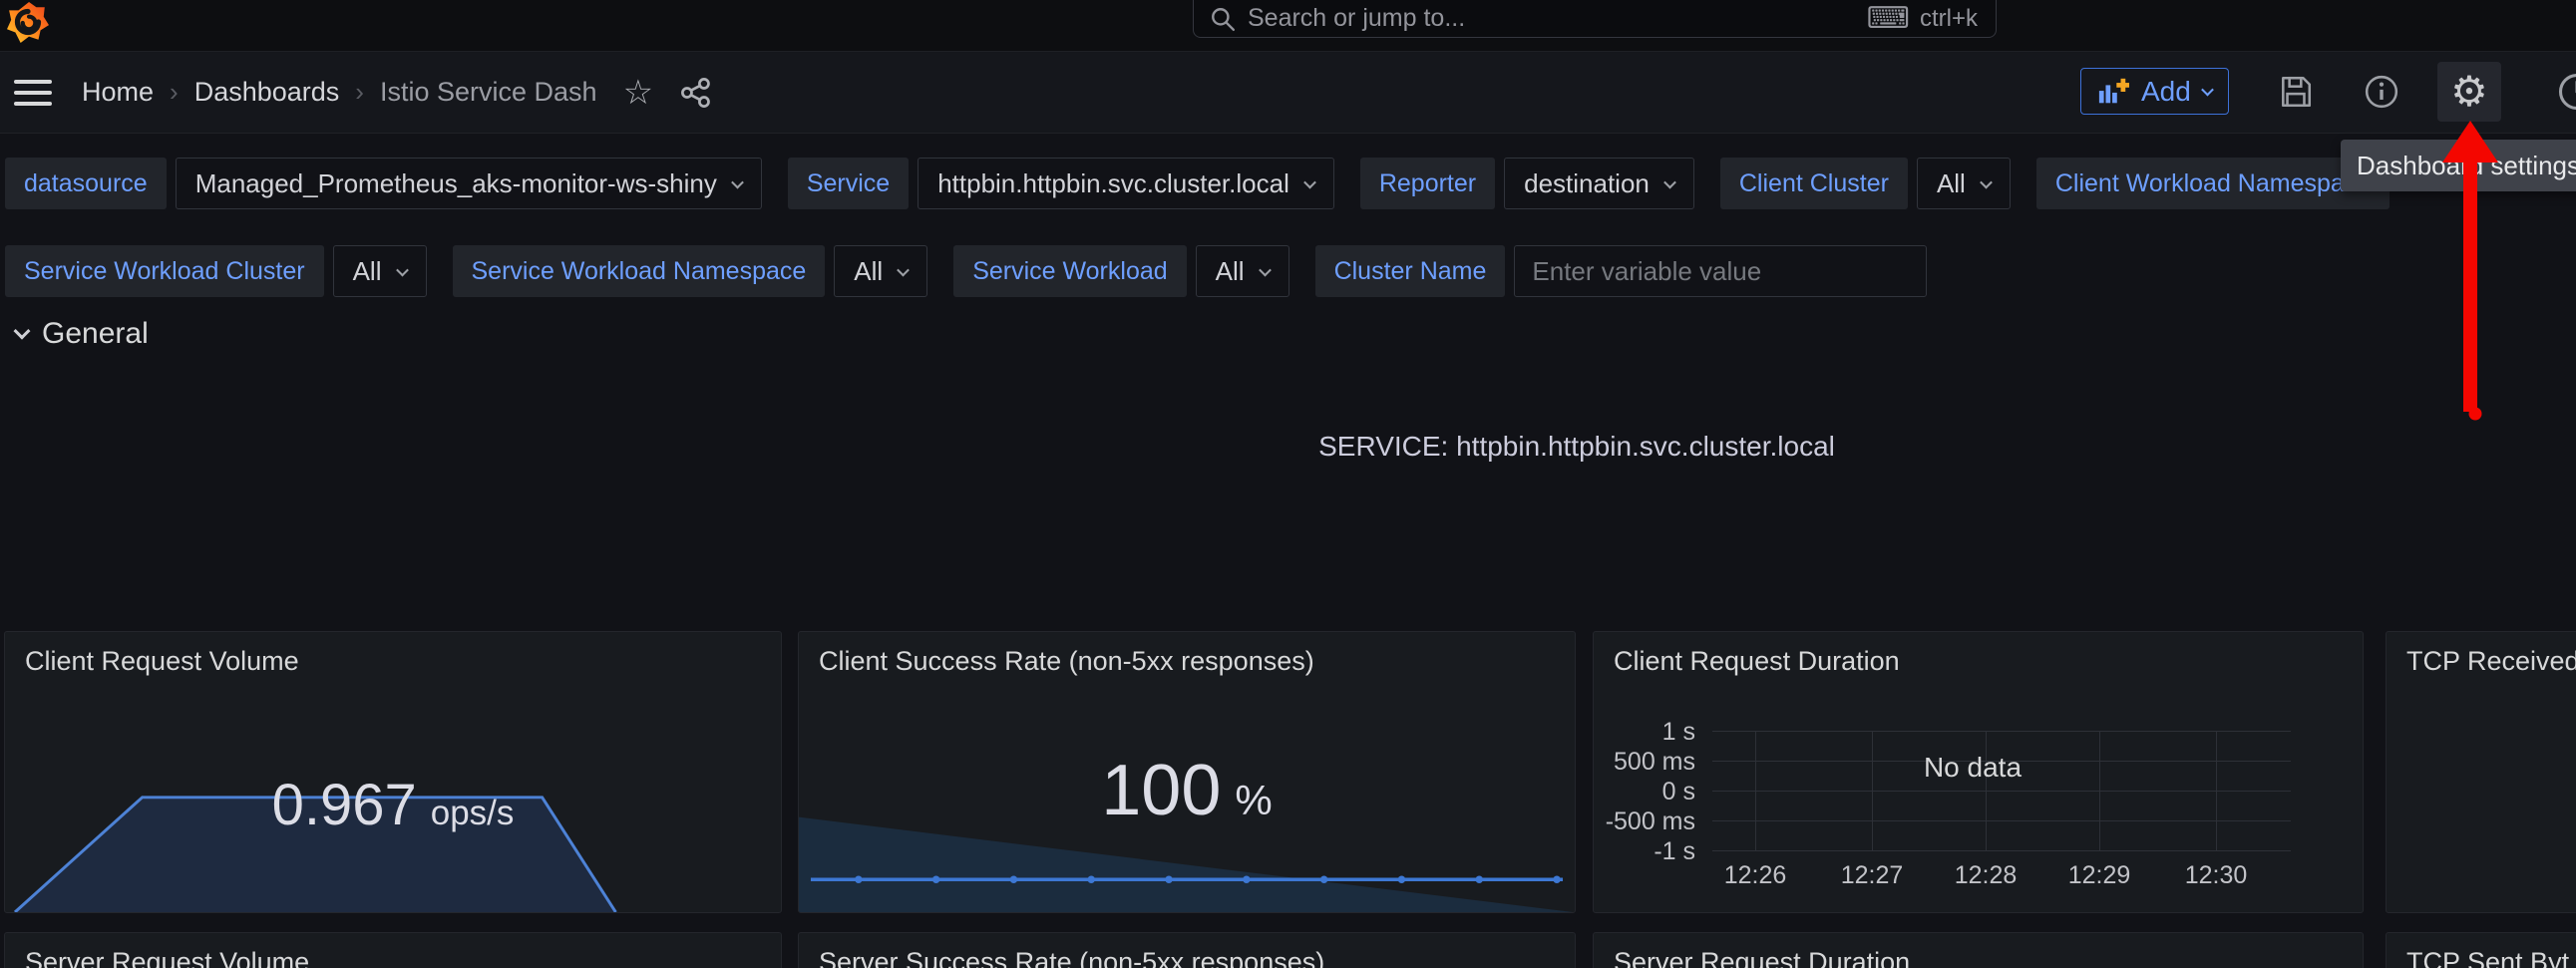 The image size is (2576, 968). I want to click on variable-dropdown-reporter: destination, so click(1599, 183).